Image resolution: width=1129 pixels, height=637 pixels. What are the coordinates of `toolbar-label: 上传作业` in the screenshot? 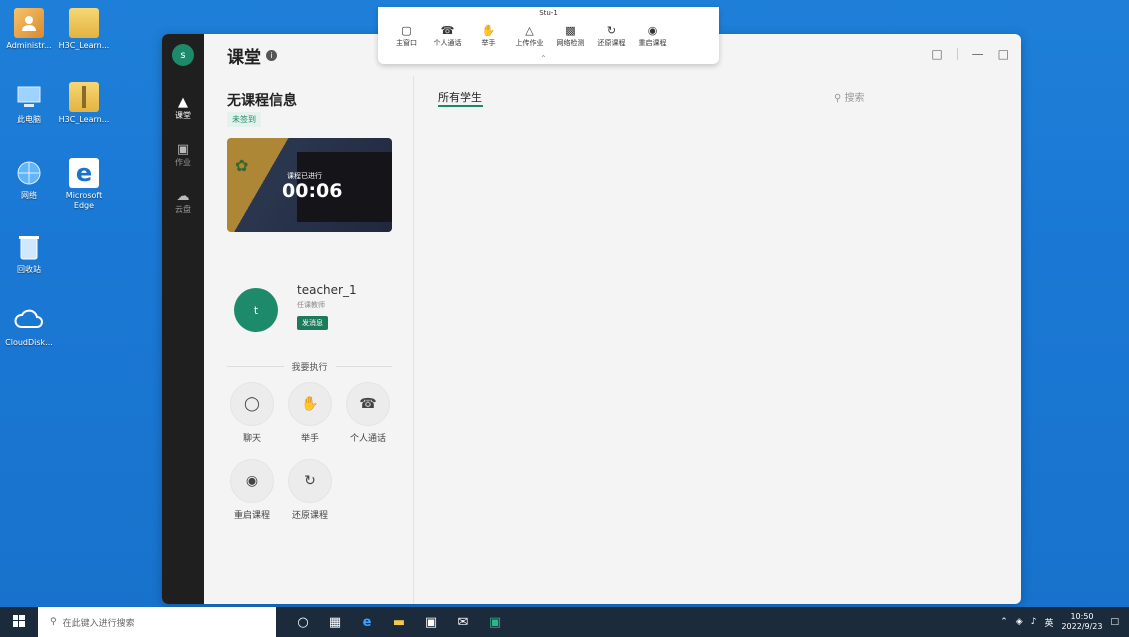 It's located at (529, 43).